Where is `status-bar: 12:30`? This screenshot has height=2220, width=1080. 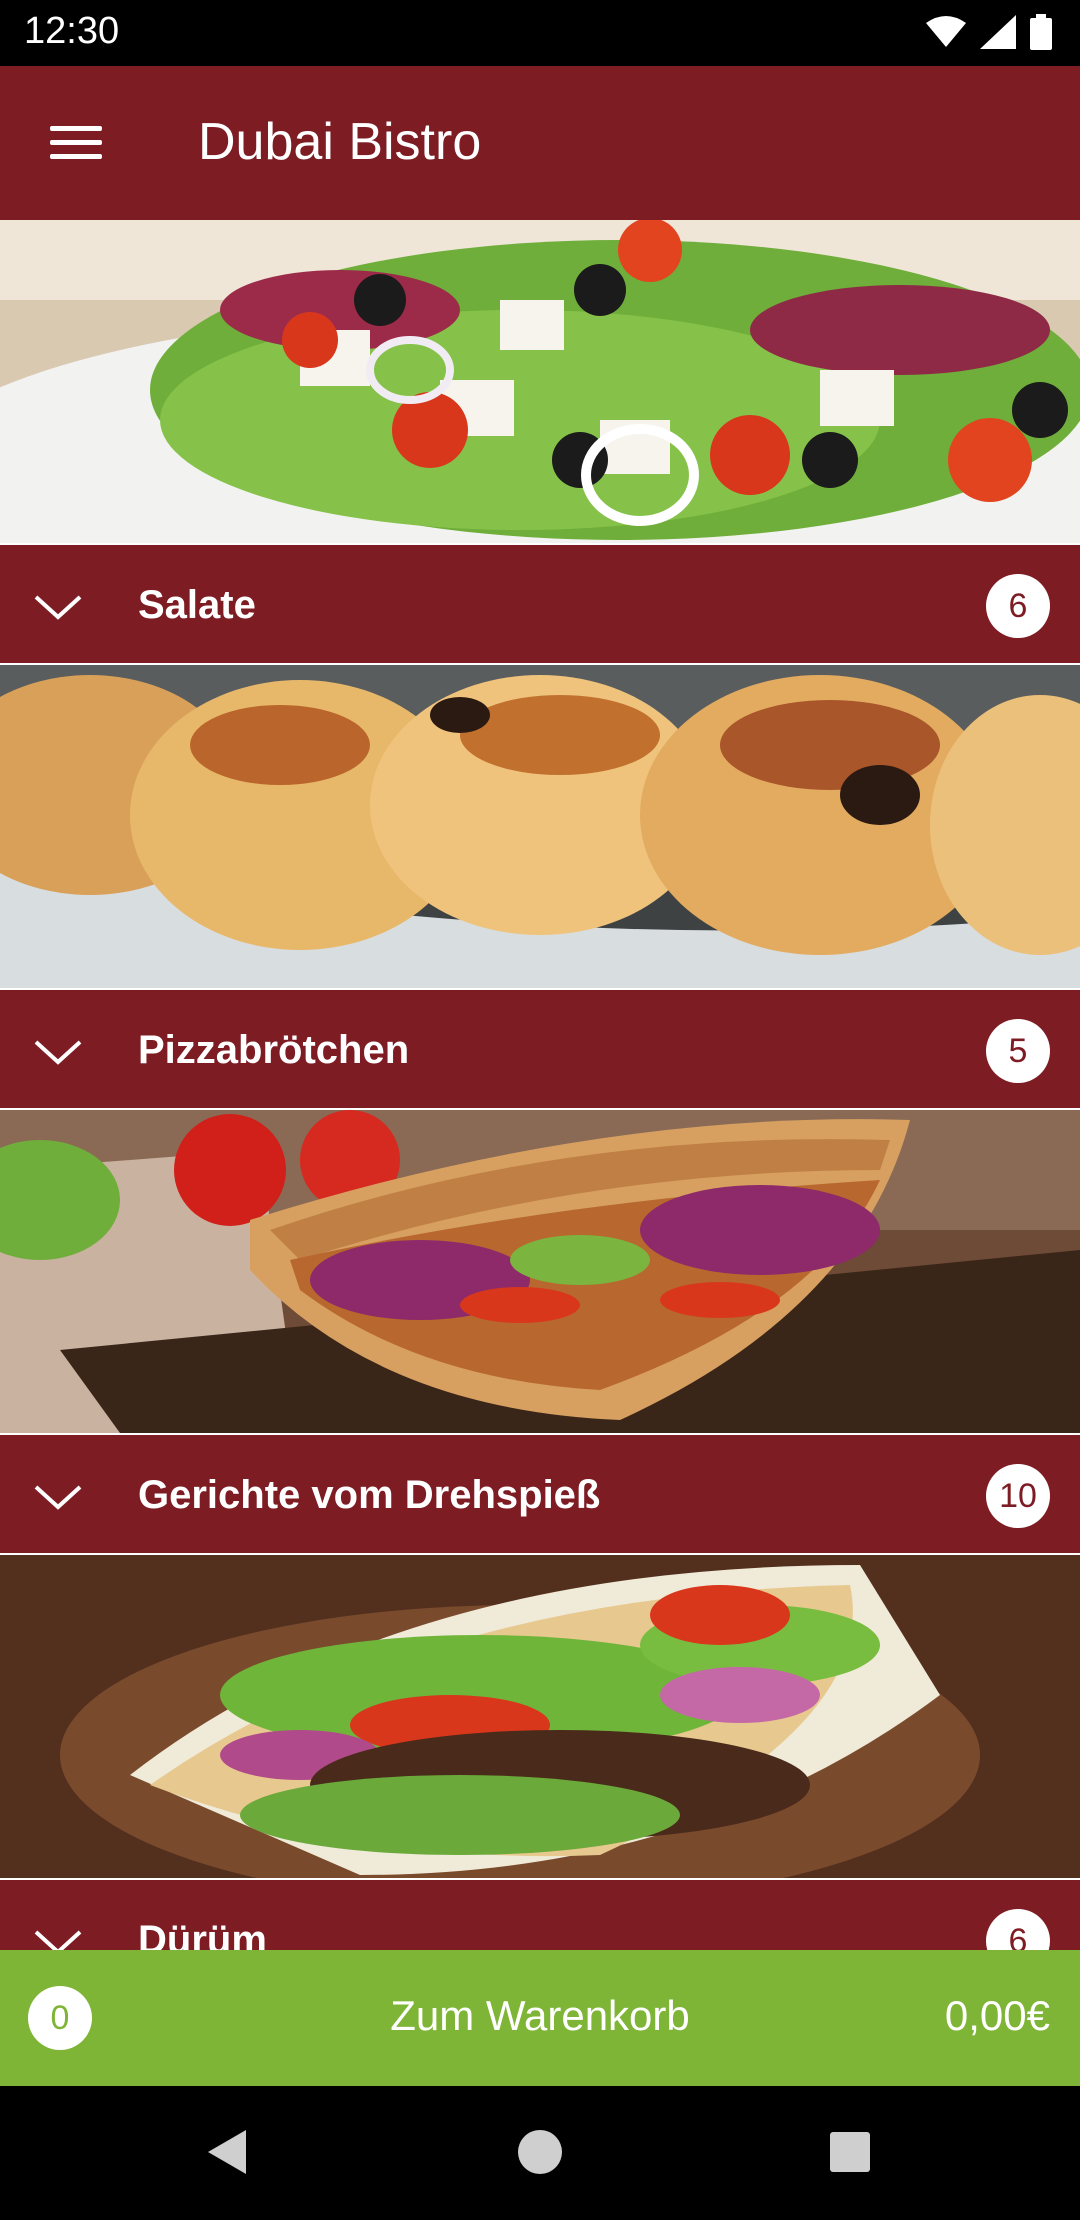 status-bar: 12:30 is located at coordinates (540, 33).